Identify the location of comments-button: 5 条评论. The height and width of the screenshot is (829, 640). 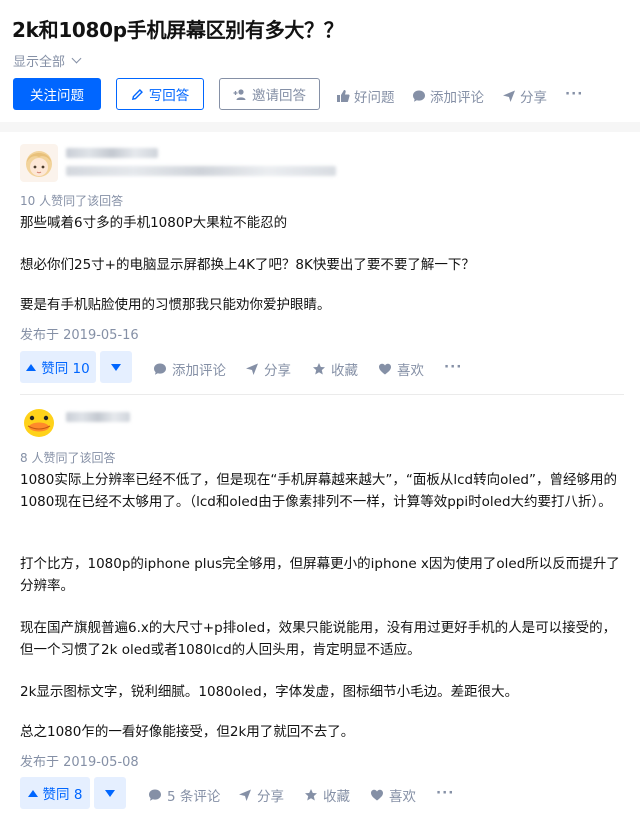
(184, 795).